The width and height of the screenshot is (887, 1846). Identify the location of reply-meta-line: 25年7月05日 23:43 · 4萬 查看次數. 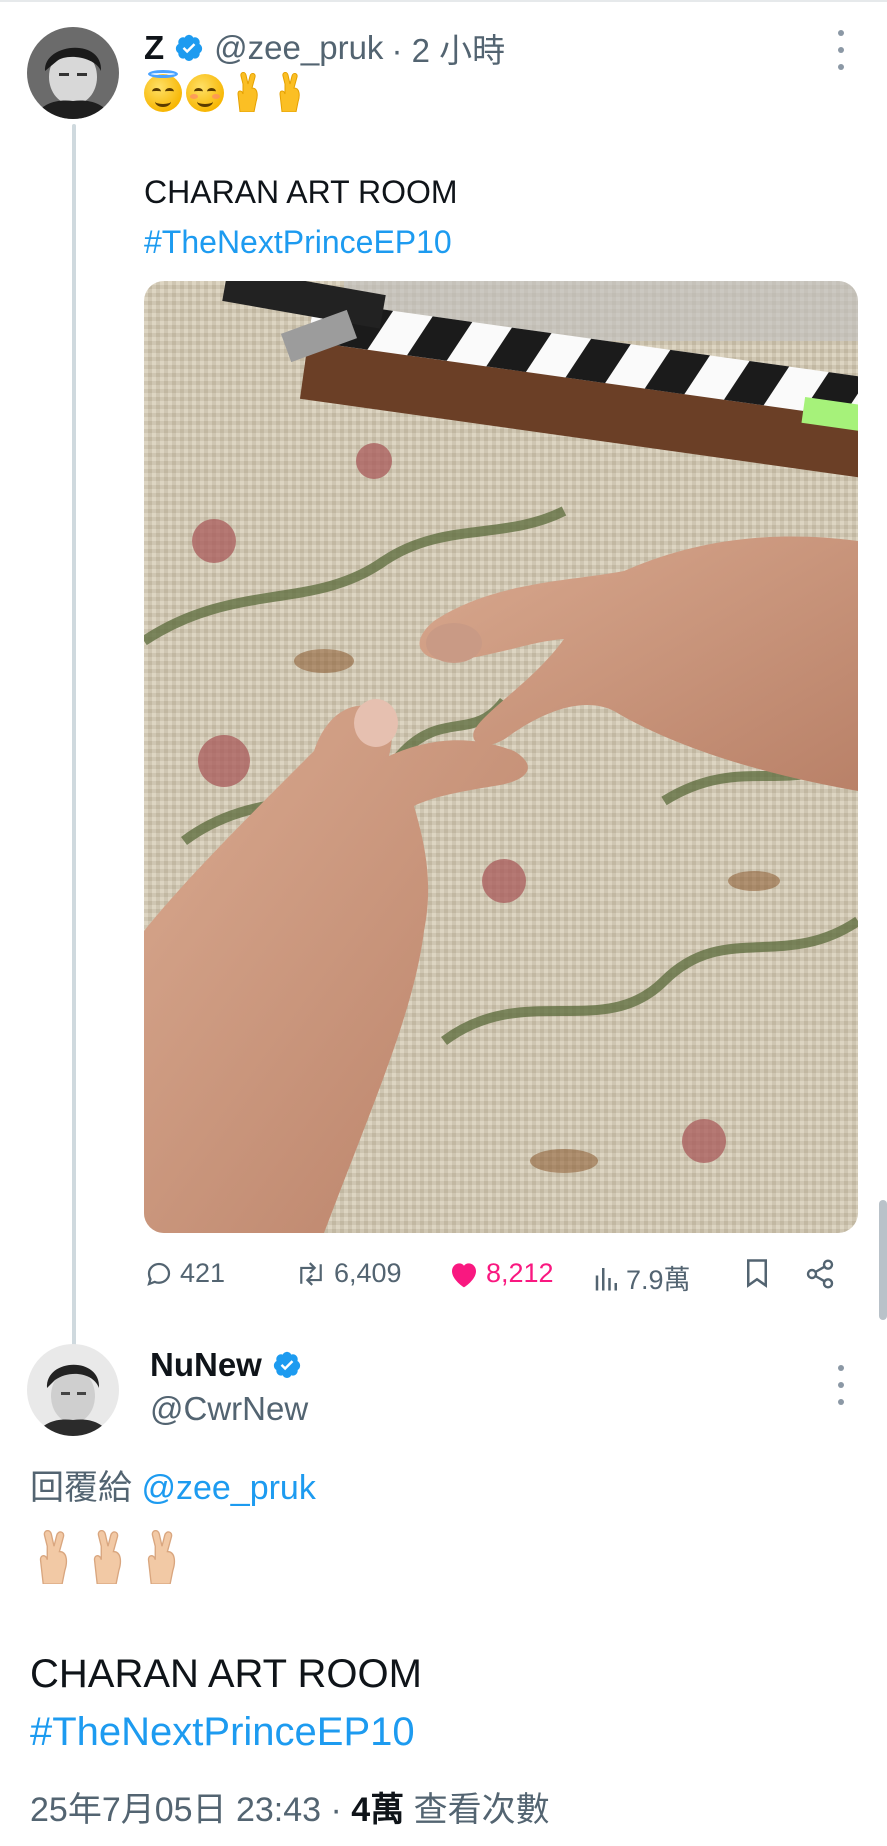
(290, 1806).